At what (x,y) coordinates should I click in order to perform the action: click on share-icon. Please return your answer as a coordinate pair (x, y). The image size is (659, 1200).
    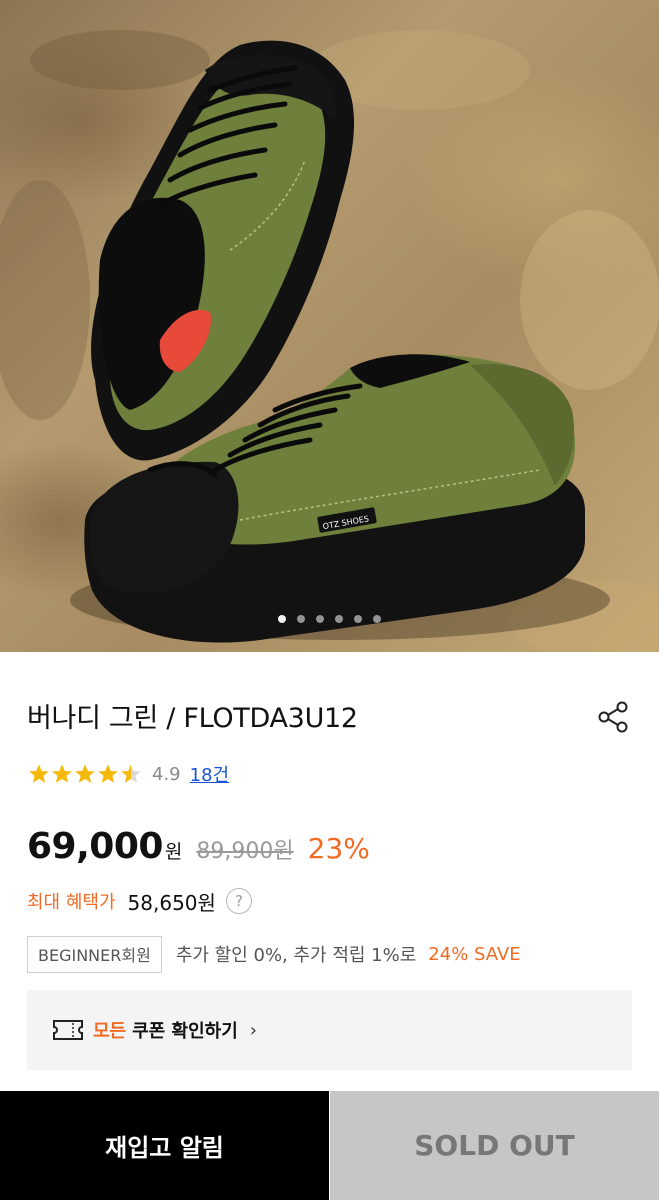
    Looking at the image, I should click on (613, 717).